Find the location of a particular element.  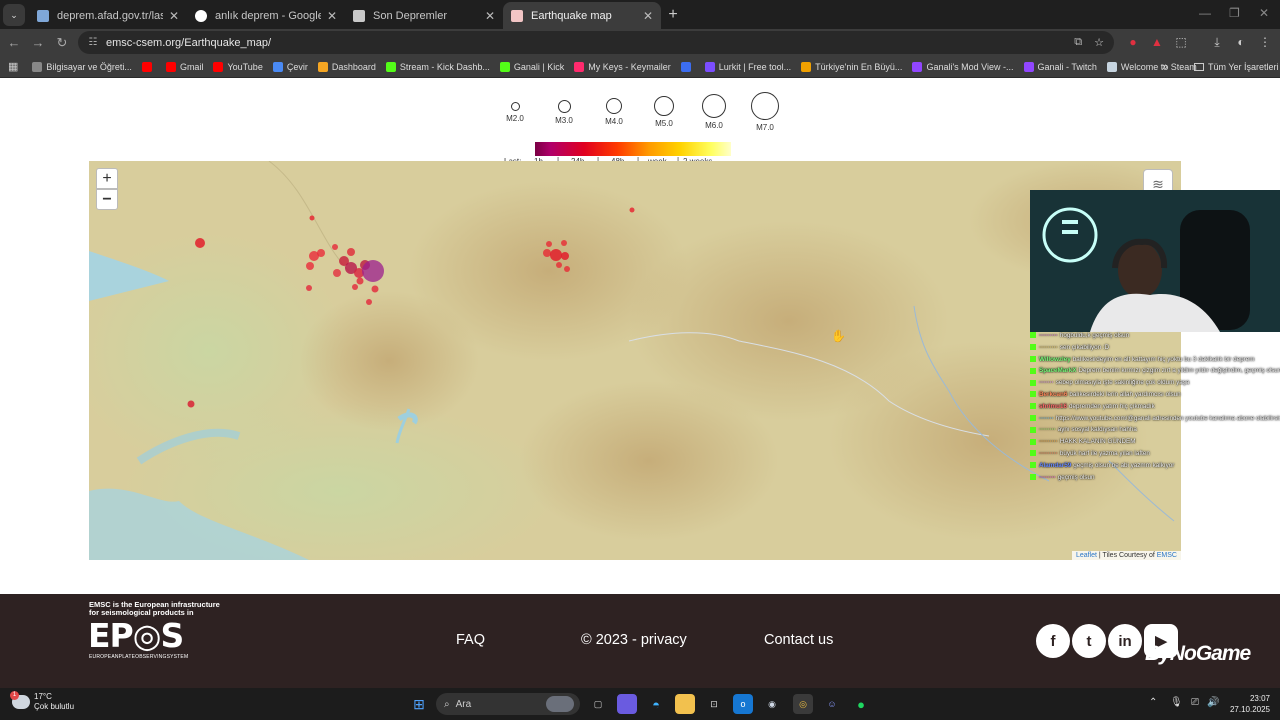

zoom-in-button: + is located at coordinates (107, 178).